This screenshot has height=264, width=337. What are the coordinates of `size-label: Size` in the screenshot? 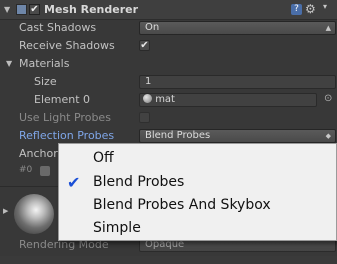 It's located at (45, 81).